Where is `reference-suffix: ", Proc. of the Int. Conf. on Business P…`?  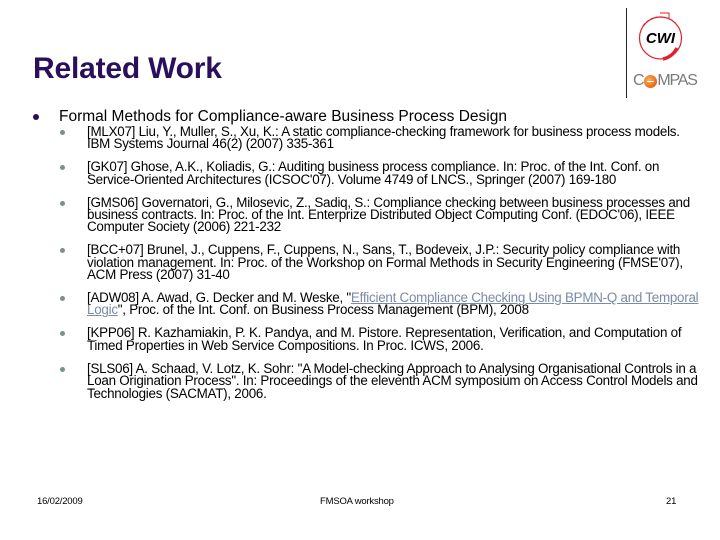 reference-suffix: ", Proc. of the Int. Conf. on Business P… is located at coordinates (323, 310).